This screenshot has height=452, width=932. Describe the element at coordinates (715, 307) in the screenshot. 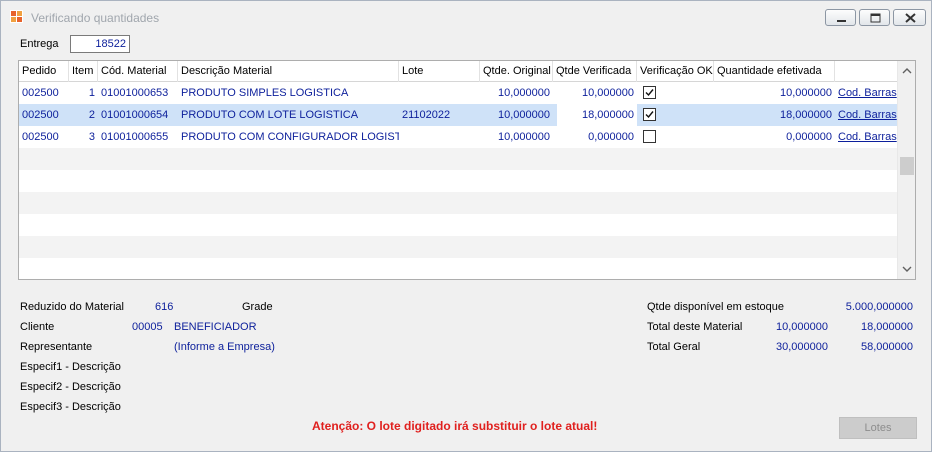

I see `estoque-label: Qtde disponível em estoque` at that location.